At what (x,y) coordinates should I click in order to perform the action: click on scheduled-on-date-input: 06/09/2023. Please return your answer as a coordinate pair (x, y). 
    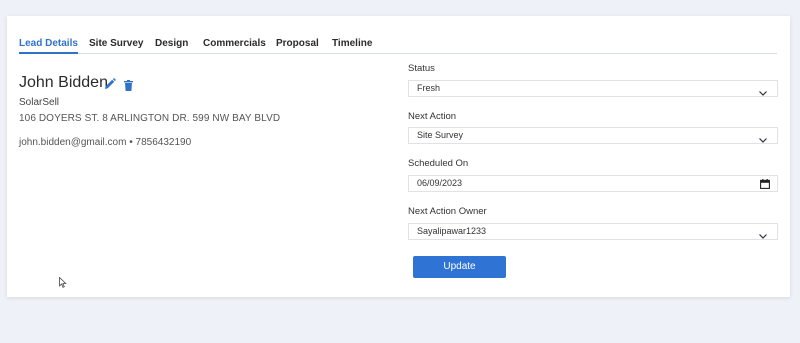
    Looking at the image, I should click on (593, 183).